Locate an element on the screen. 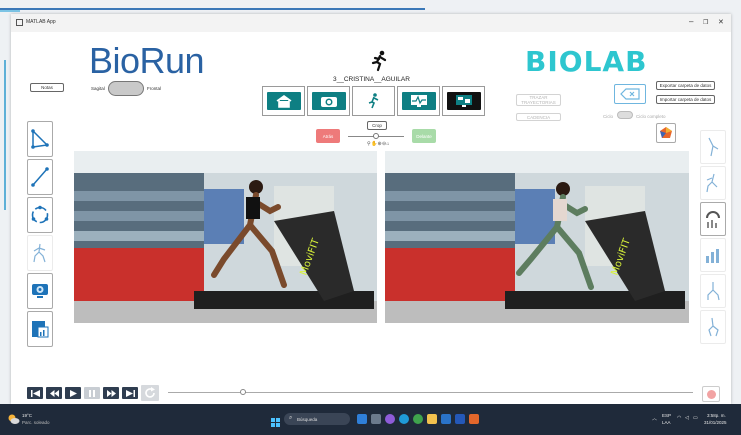  timeline-handle is located at coordinates (243, 392).